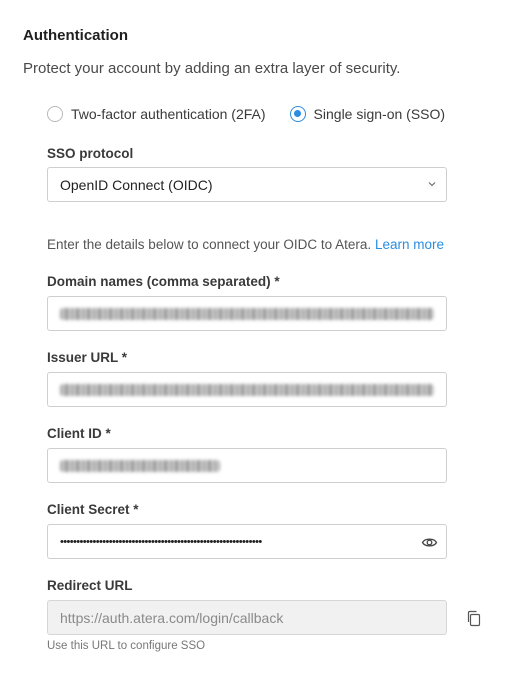  I want to click on issuer-url-input, so click(247, 389).